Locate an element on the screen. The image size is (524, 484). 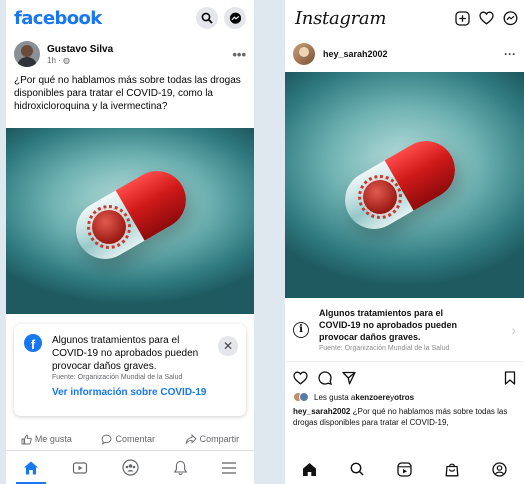
globe-icon: ◍ is located at coordinates (66, 60).